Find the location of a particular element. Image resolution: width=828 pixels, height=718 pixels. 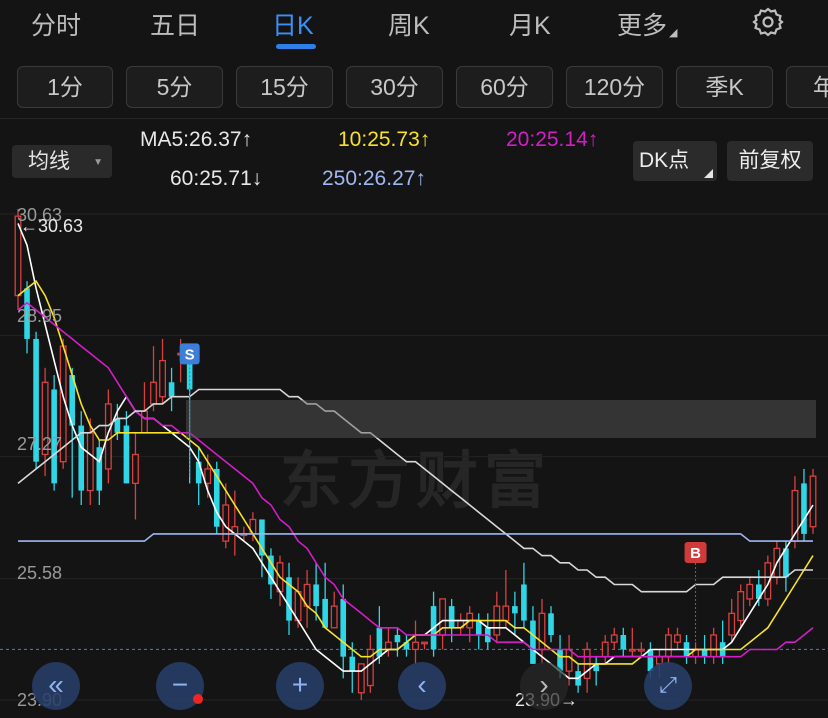

forward-adjust-button: 前复权 is located at coordinates (770, 161).